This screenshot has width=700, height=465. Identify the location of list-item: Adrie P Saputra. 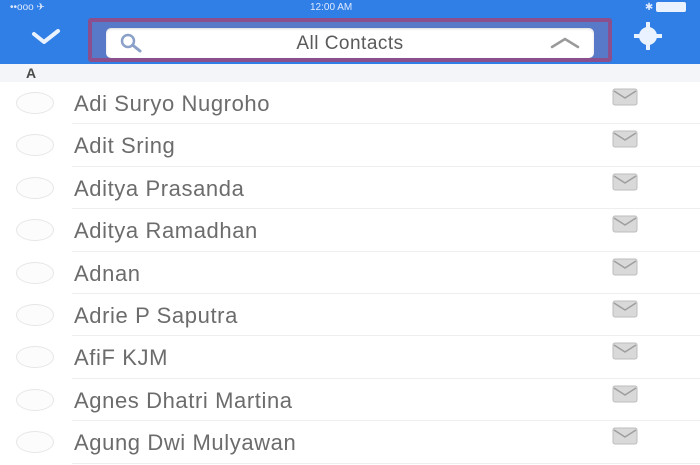
(350, 315).